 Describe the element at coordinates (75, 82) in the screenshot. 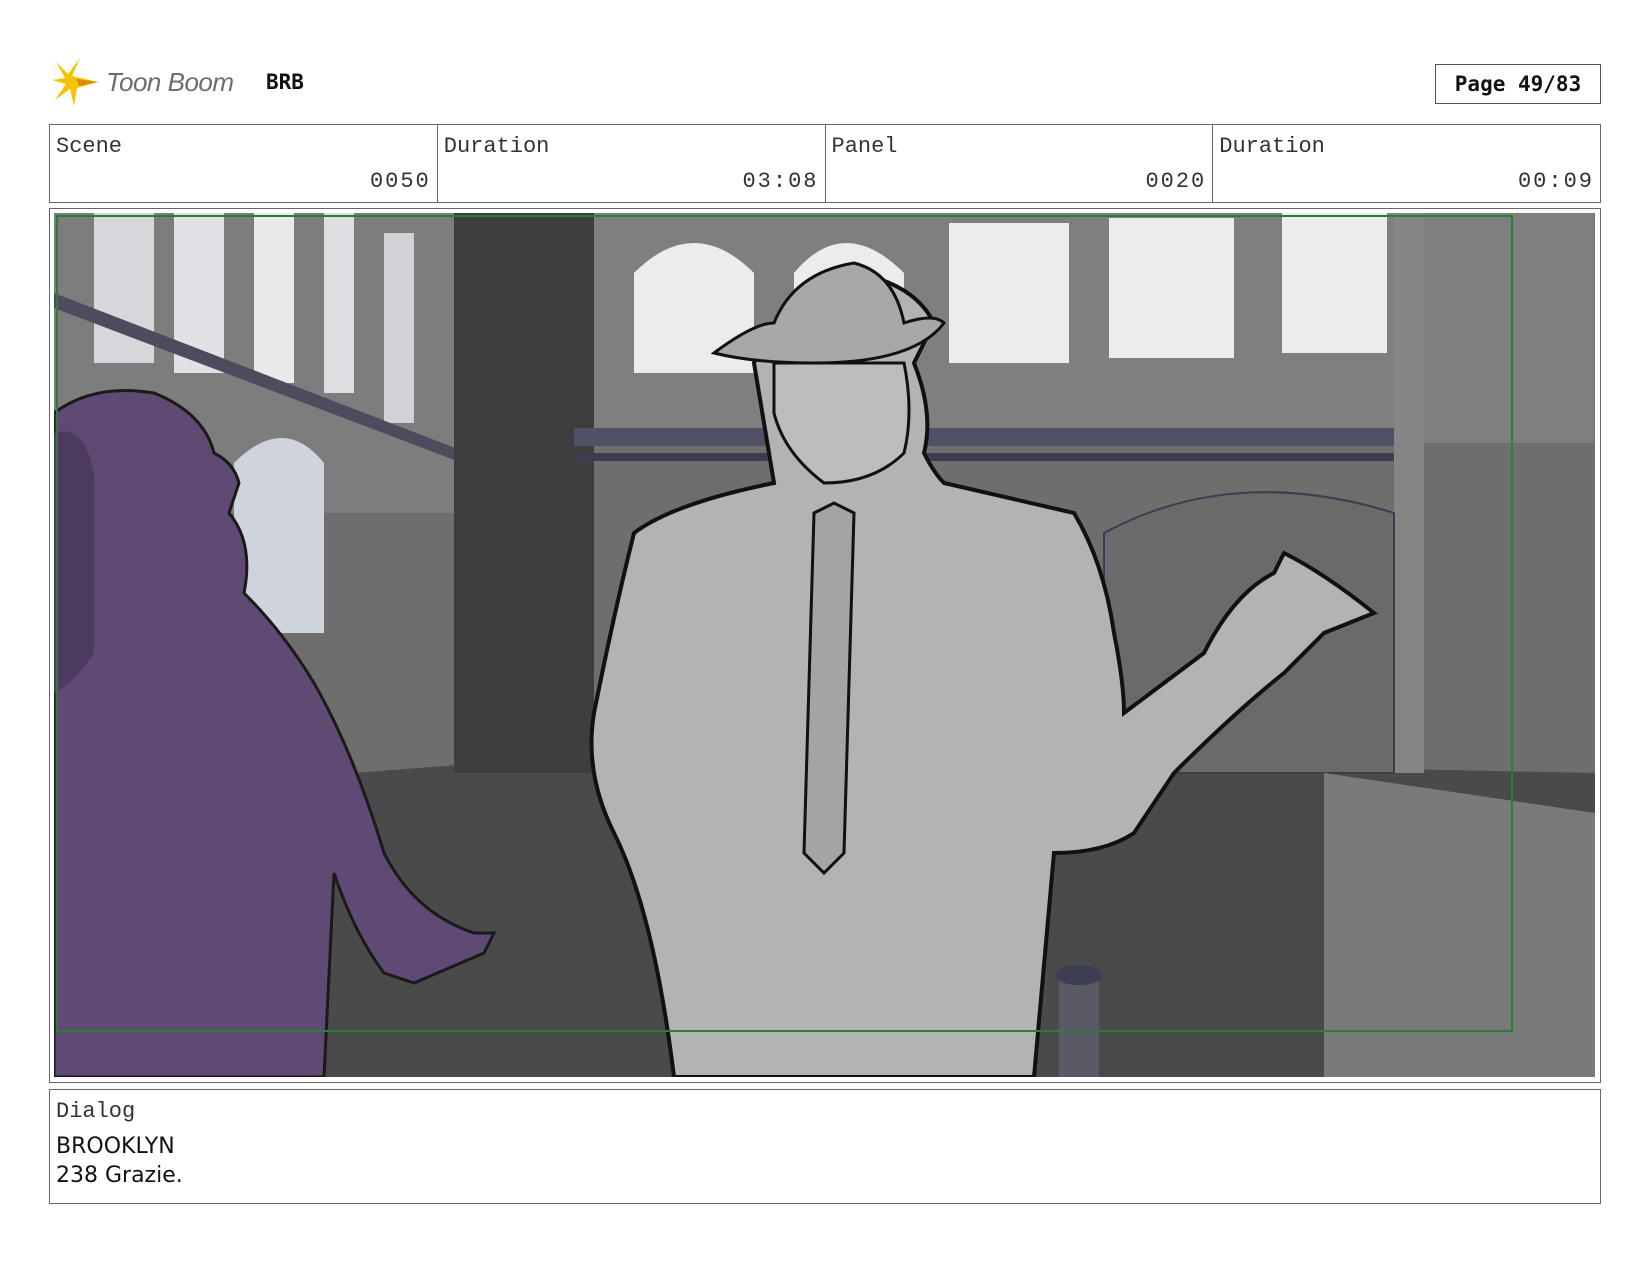

I see `starburst-icon` at that location.